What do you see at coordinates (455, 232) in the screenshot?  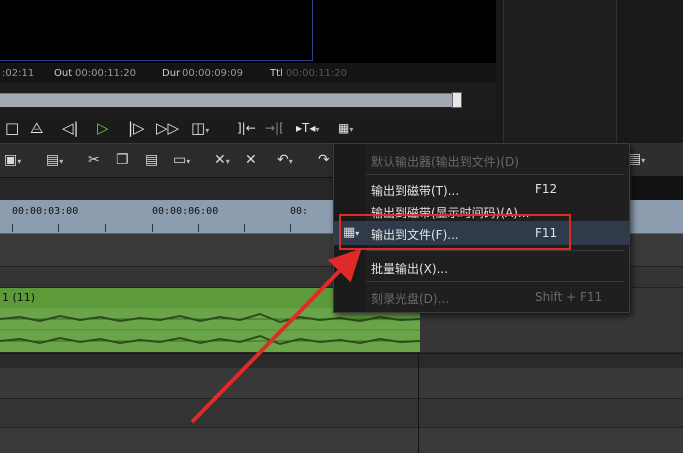 I see `annotation-highlight-box` at bounding box center [455, 232].